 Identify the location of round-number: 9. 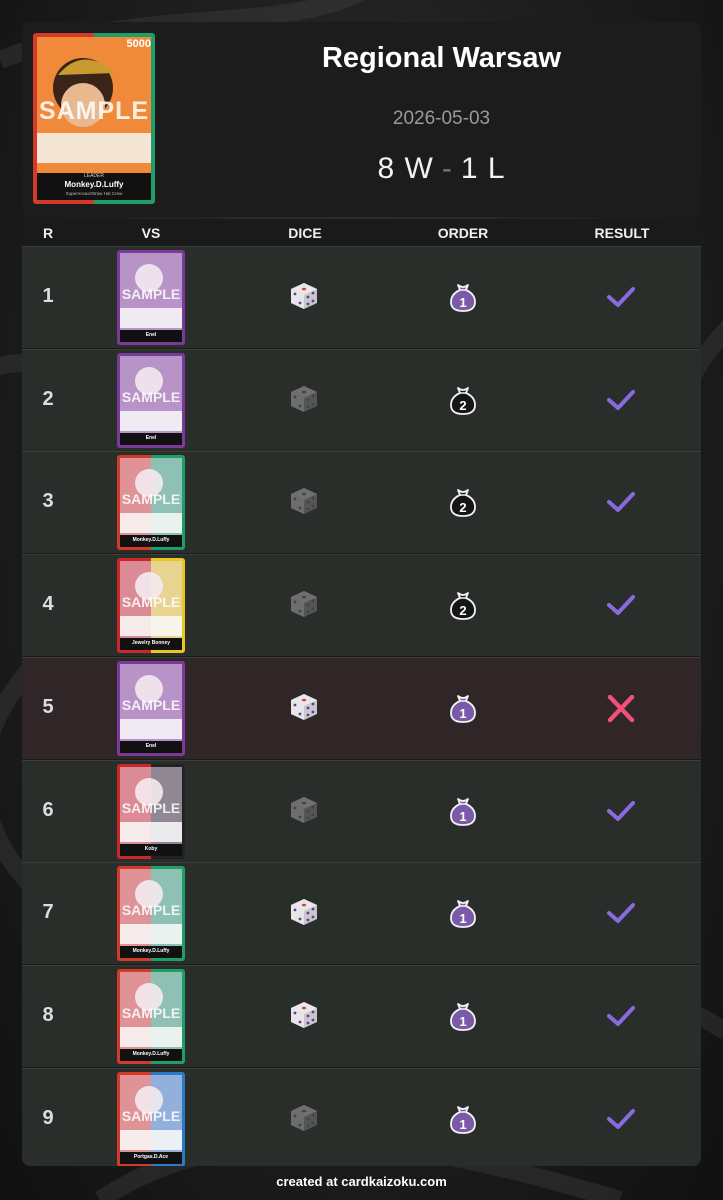
(48, 1117).